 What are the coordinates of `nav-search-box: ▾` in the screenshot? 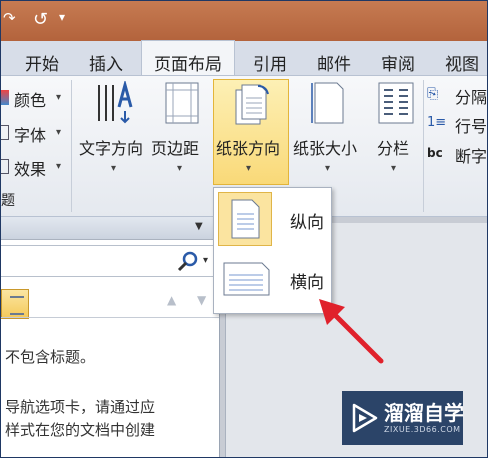 It's located at (108, 261).